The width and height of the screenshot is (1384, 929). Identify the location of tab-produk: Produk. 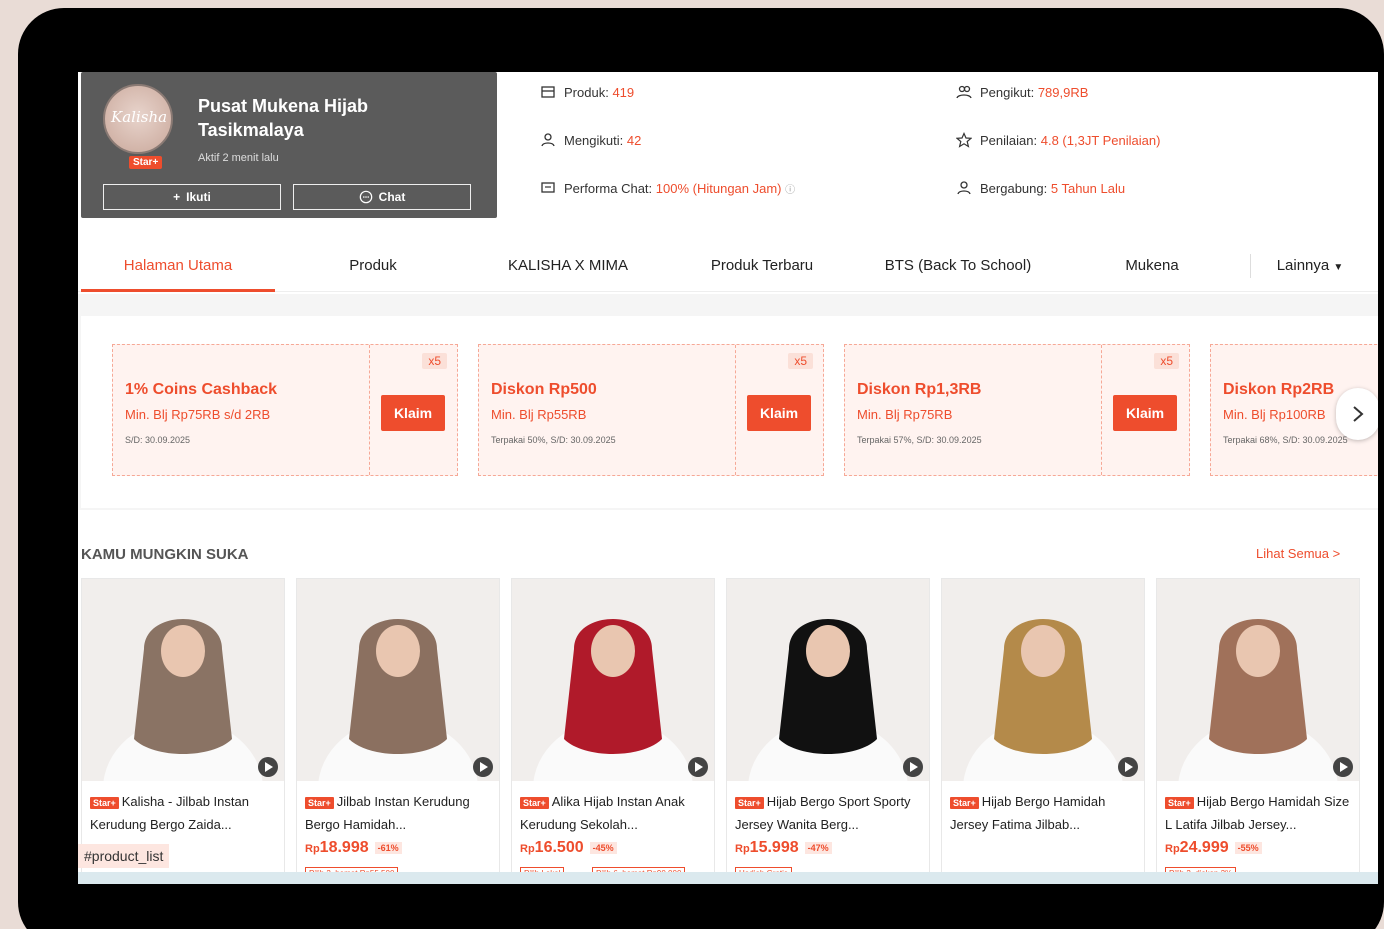
(373, 266).